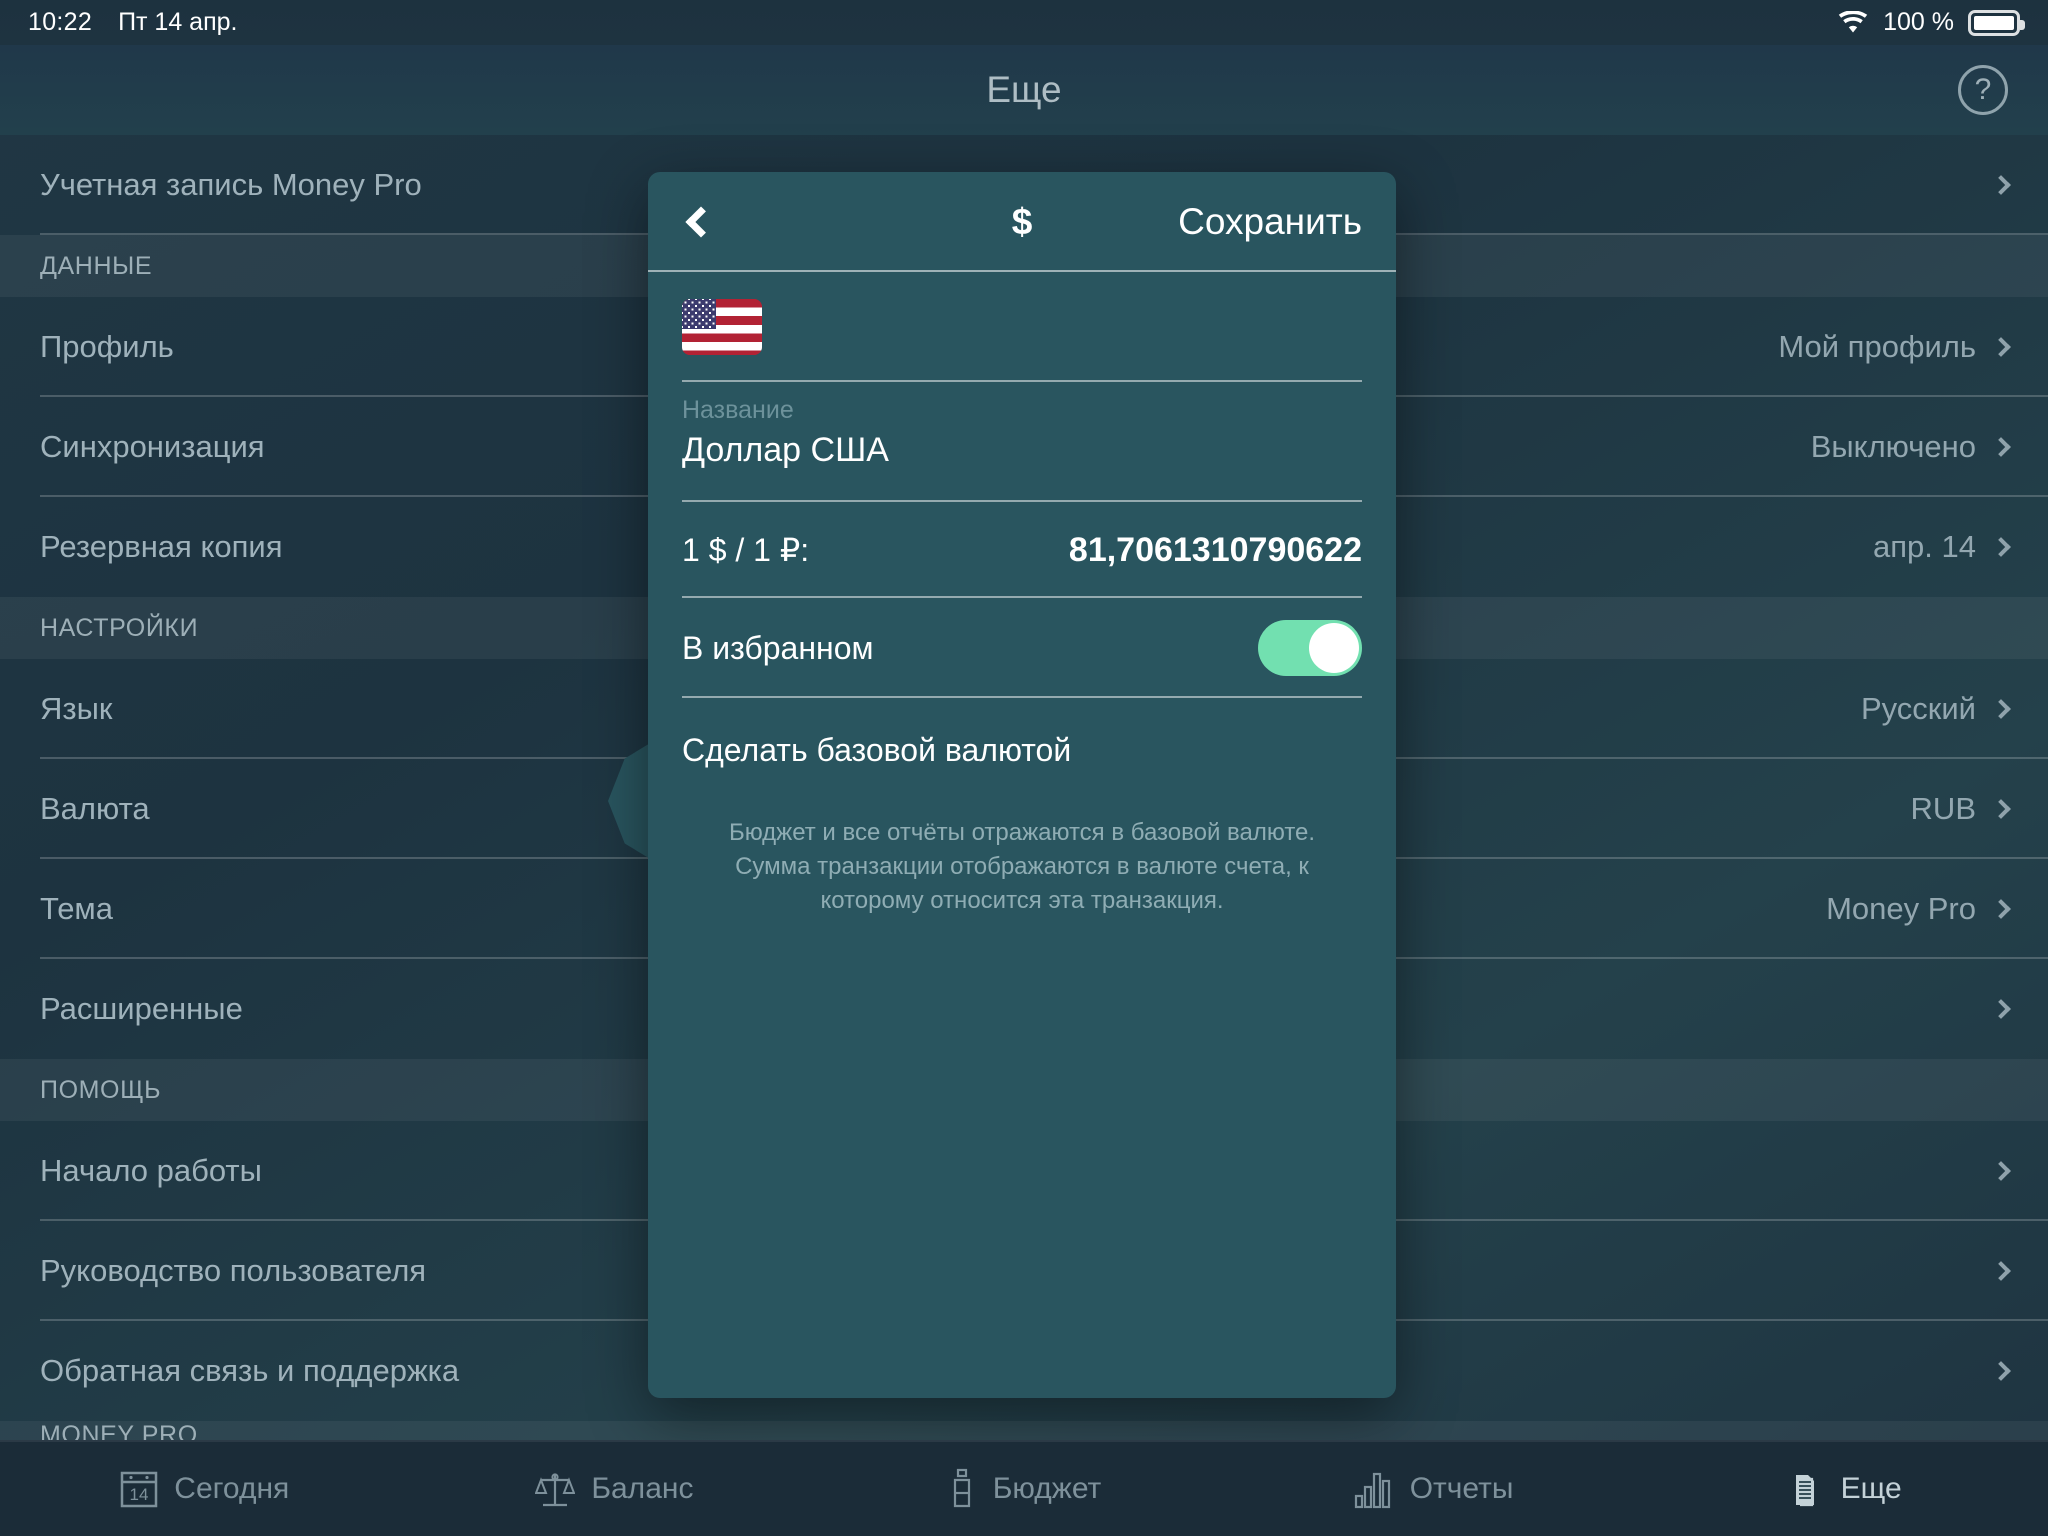  What do you see at coordinates (178, 22) in the screenshot?
I see `status-date: Пт 14 апр.` at bounding box center [178, 22].